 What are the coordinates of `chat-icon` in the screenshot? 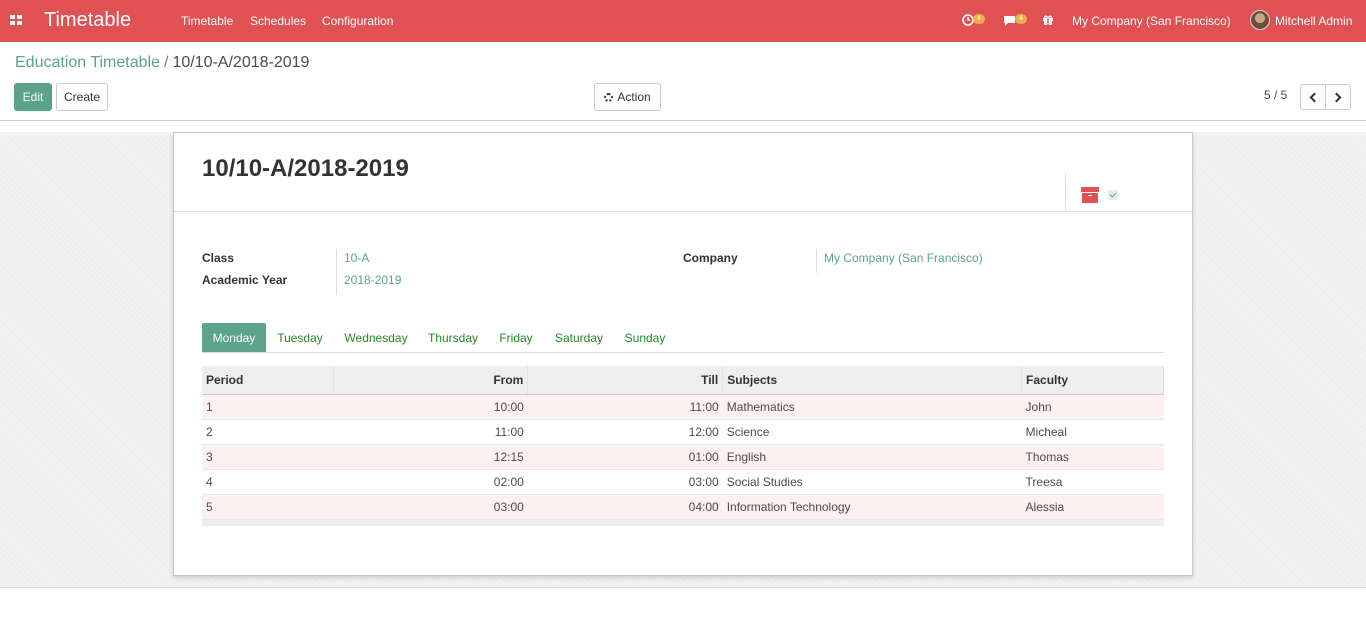 It's located at (1009, 21).